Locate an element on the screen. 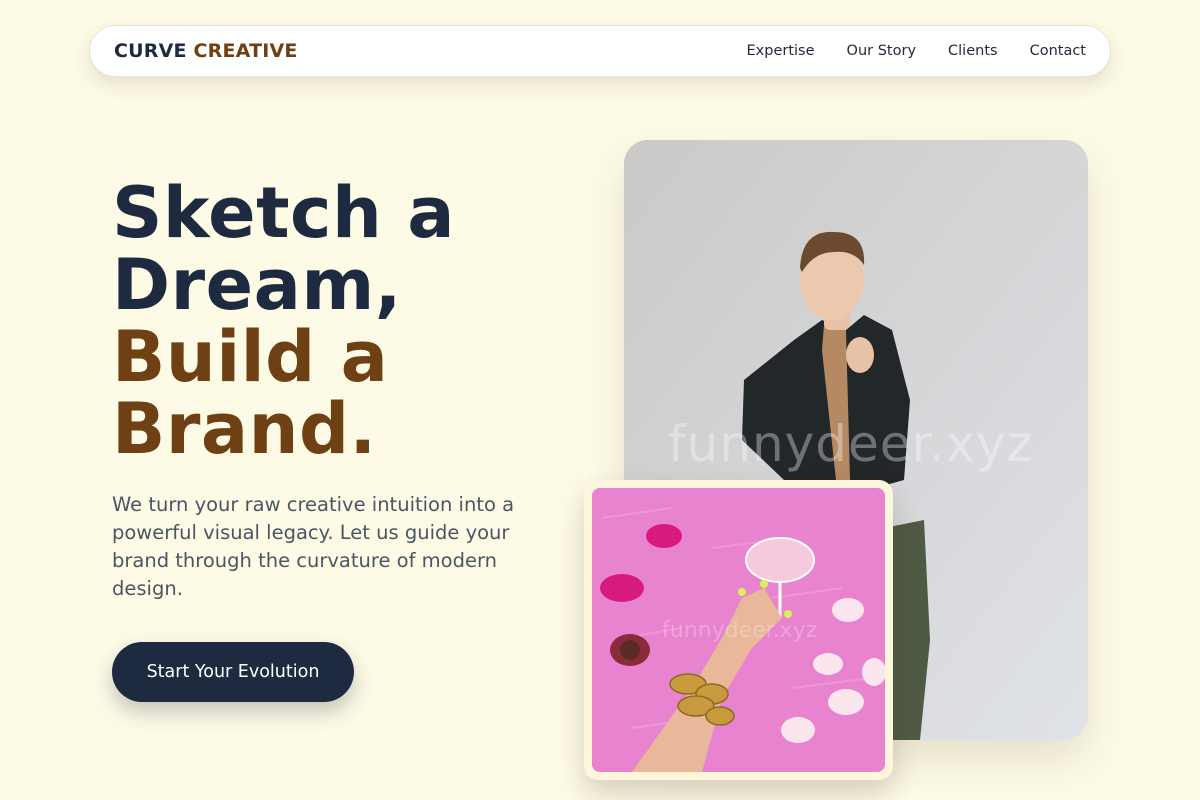  brand-logo-part1: CURVE is located at coordinates (150, 51).